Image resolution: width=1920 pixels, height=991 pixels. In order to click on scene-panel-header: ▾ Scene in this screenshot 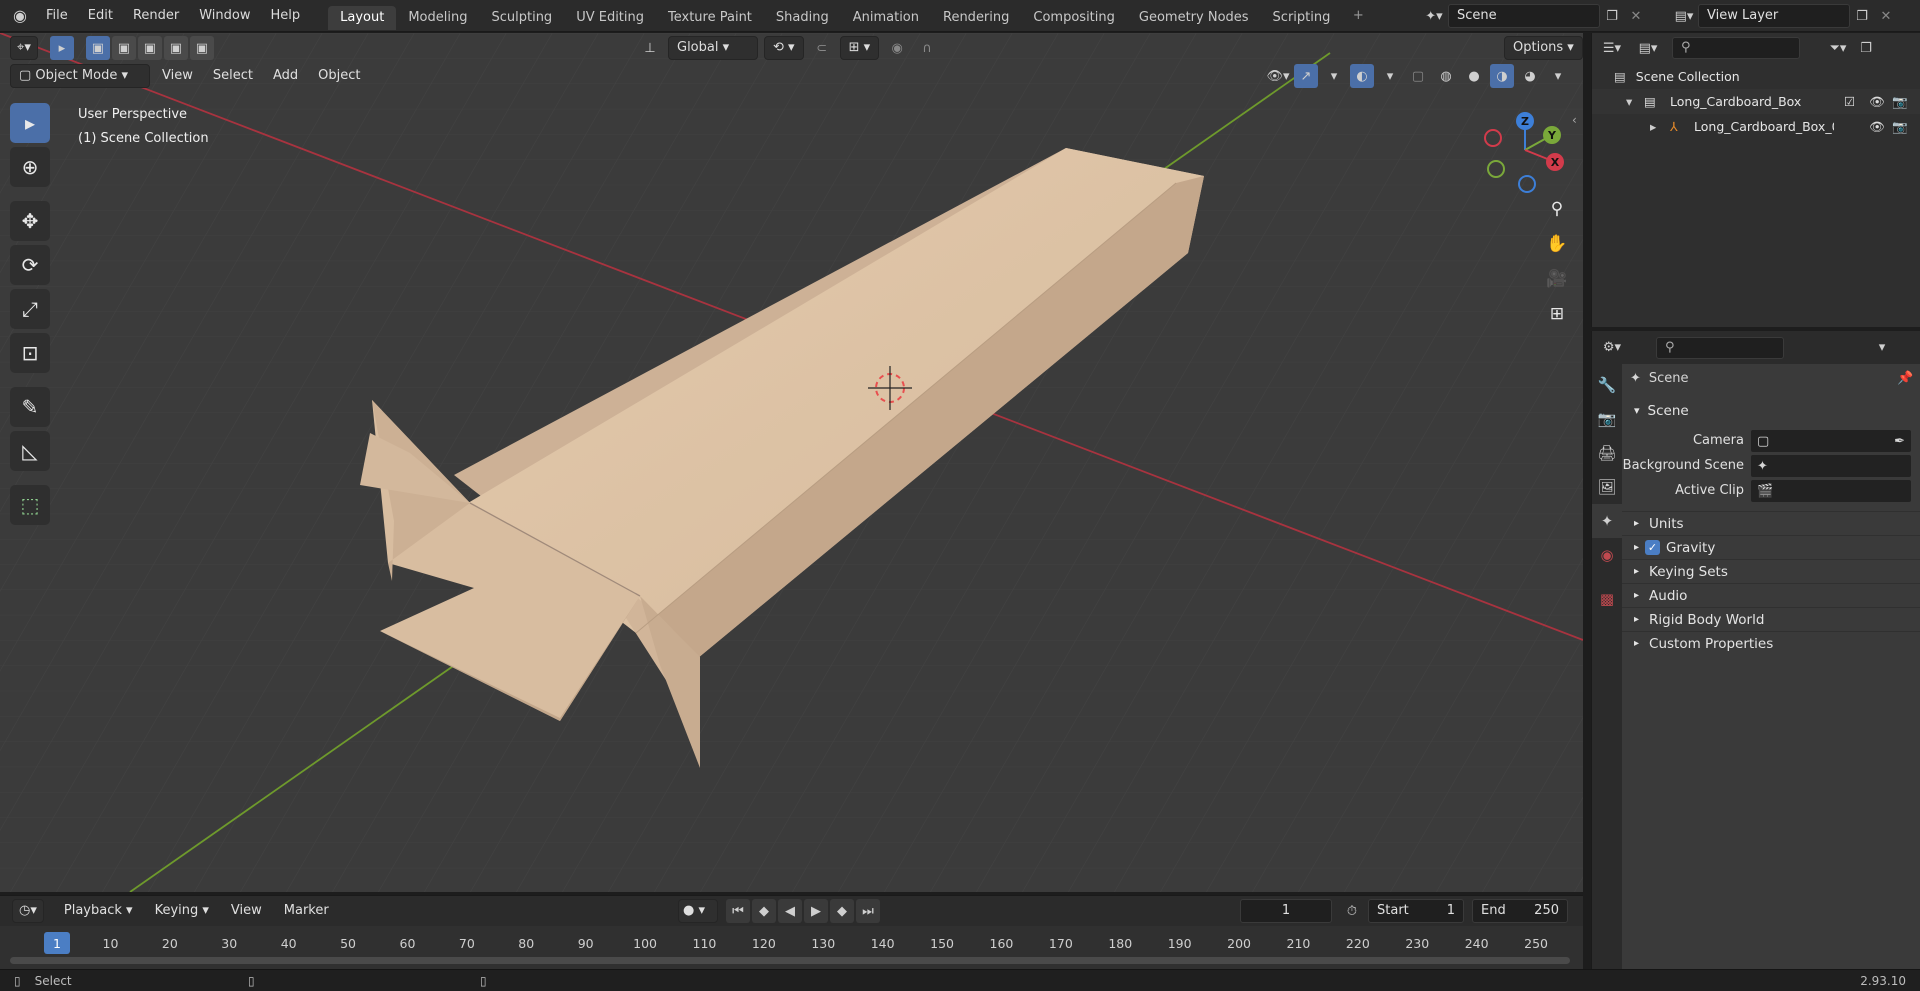, I will do `click(1661, 411)`.